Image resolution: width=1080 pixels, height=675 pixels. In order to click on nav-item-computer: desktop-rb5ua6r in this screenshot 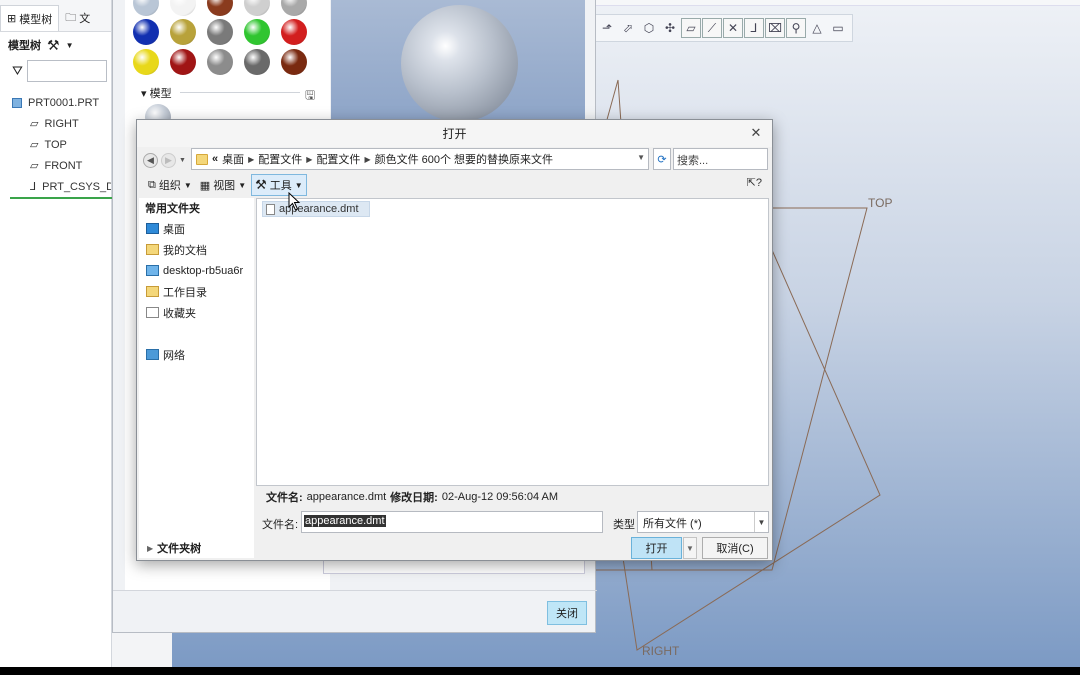, I will do `click(196, 270)`.